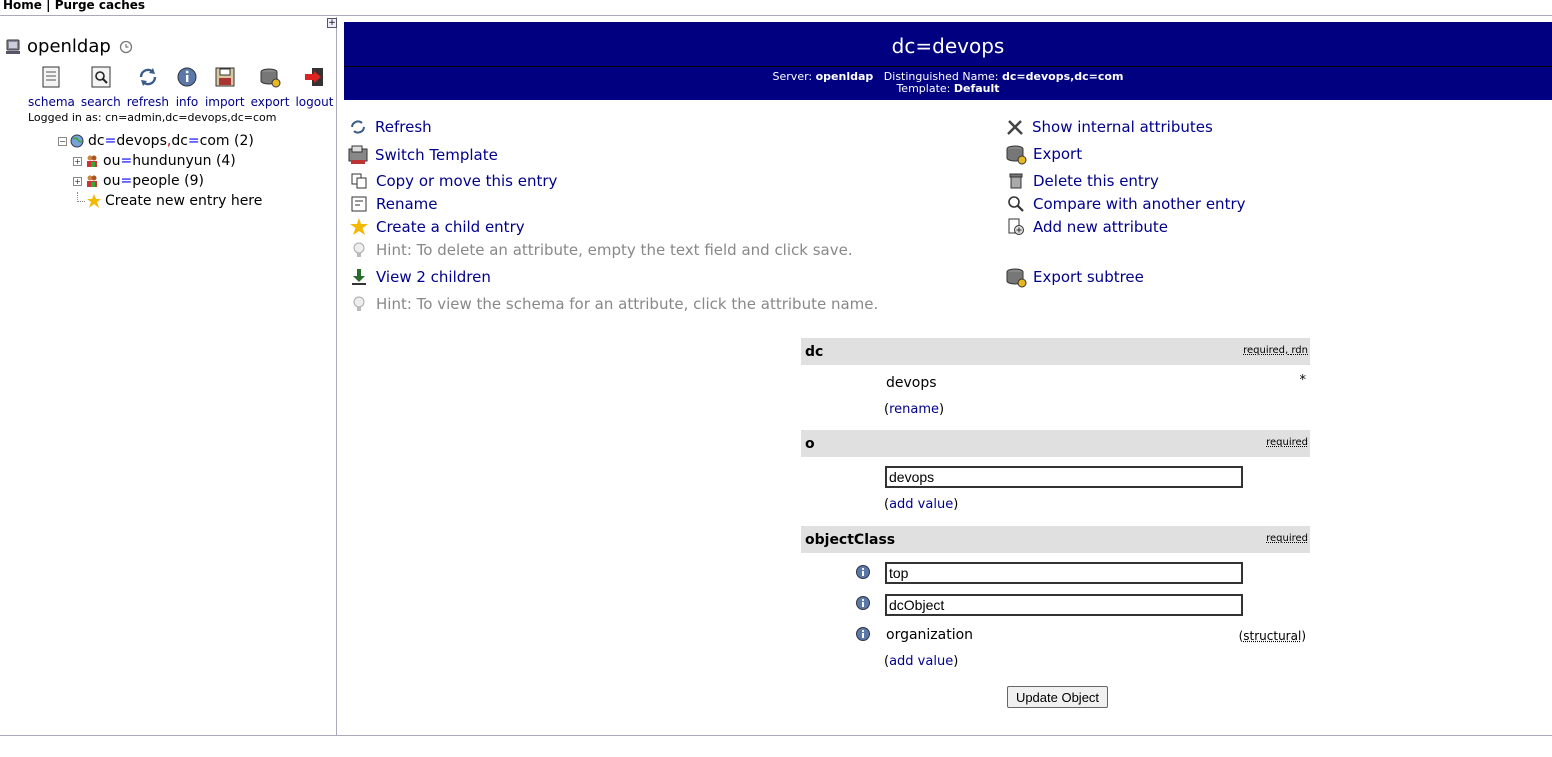 Image resolution: width=1552 pixels, height=757 pixels. I want to click on create-child-action: Create a child entry, so click(437, 227).